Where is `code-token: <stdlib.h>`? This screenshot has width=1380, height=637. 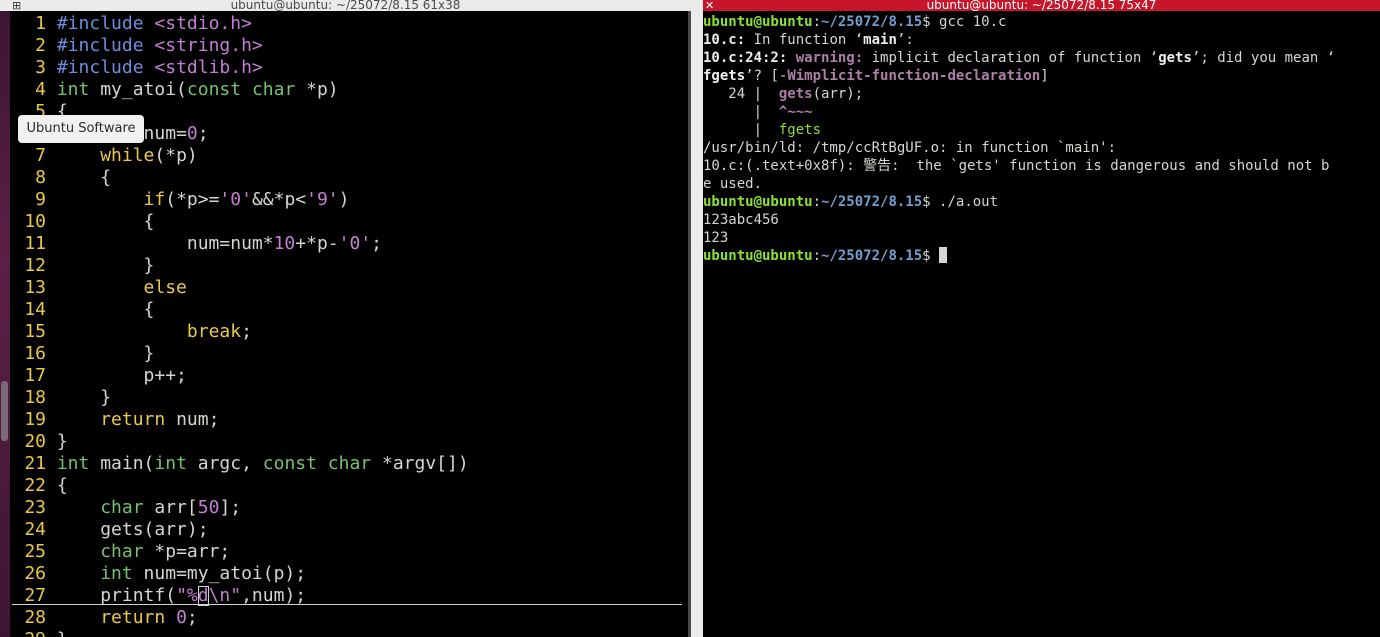
code-token: <stdlib.h> is located at coordinates (208, 67).